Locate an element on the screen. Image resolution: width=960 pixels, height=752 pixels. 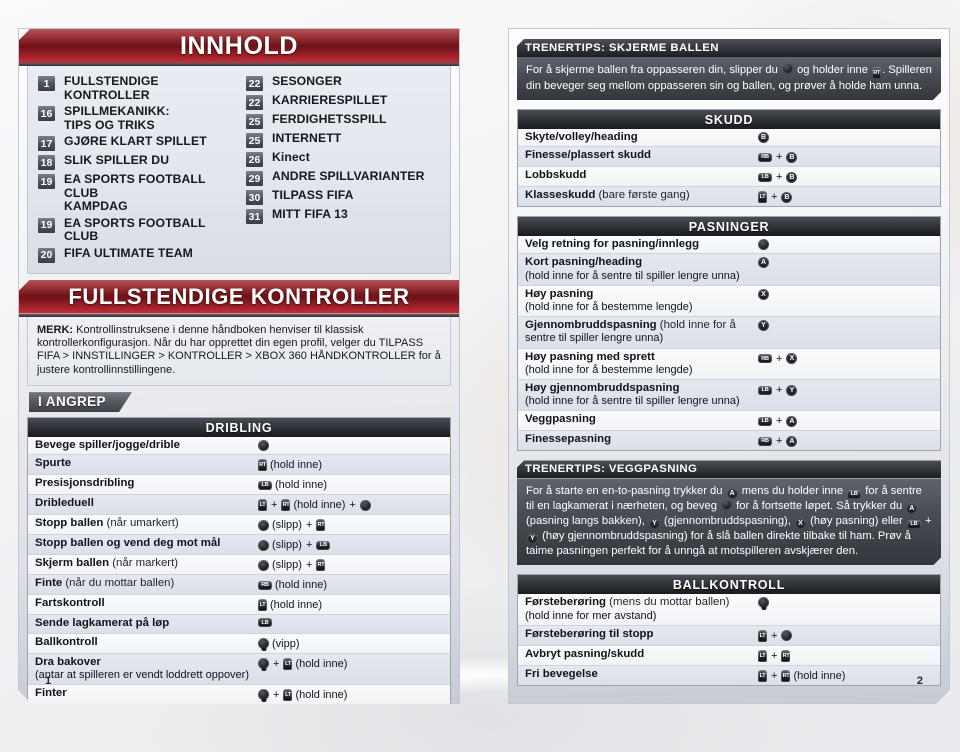
button-y-icon: Y is located at coordinates (532, 538).